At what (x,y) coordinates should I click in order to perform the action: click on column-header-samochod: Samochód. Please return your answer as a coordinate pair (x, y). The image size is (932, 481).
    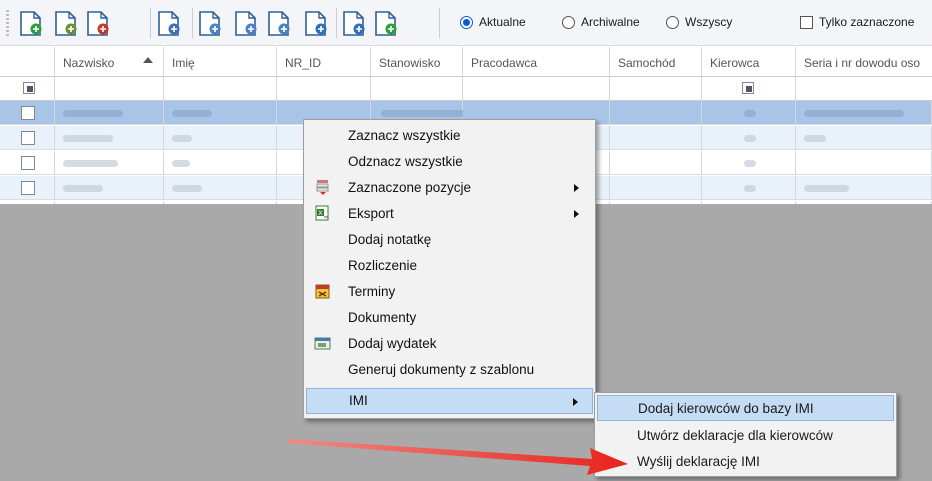
    Looking at the image, I should click on (656, 62).